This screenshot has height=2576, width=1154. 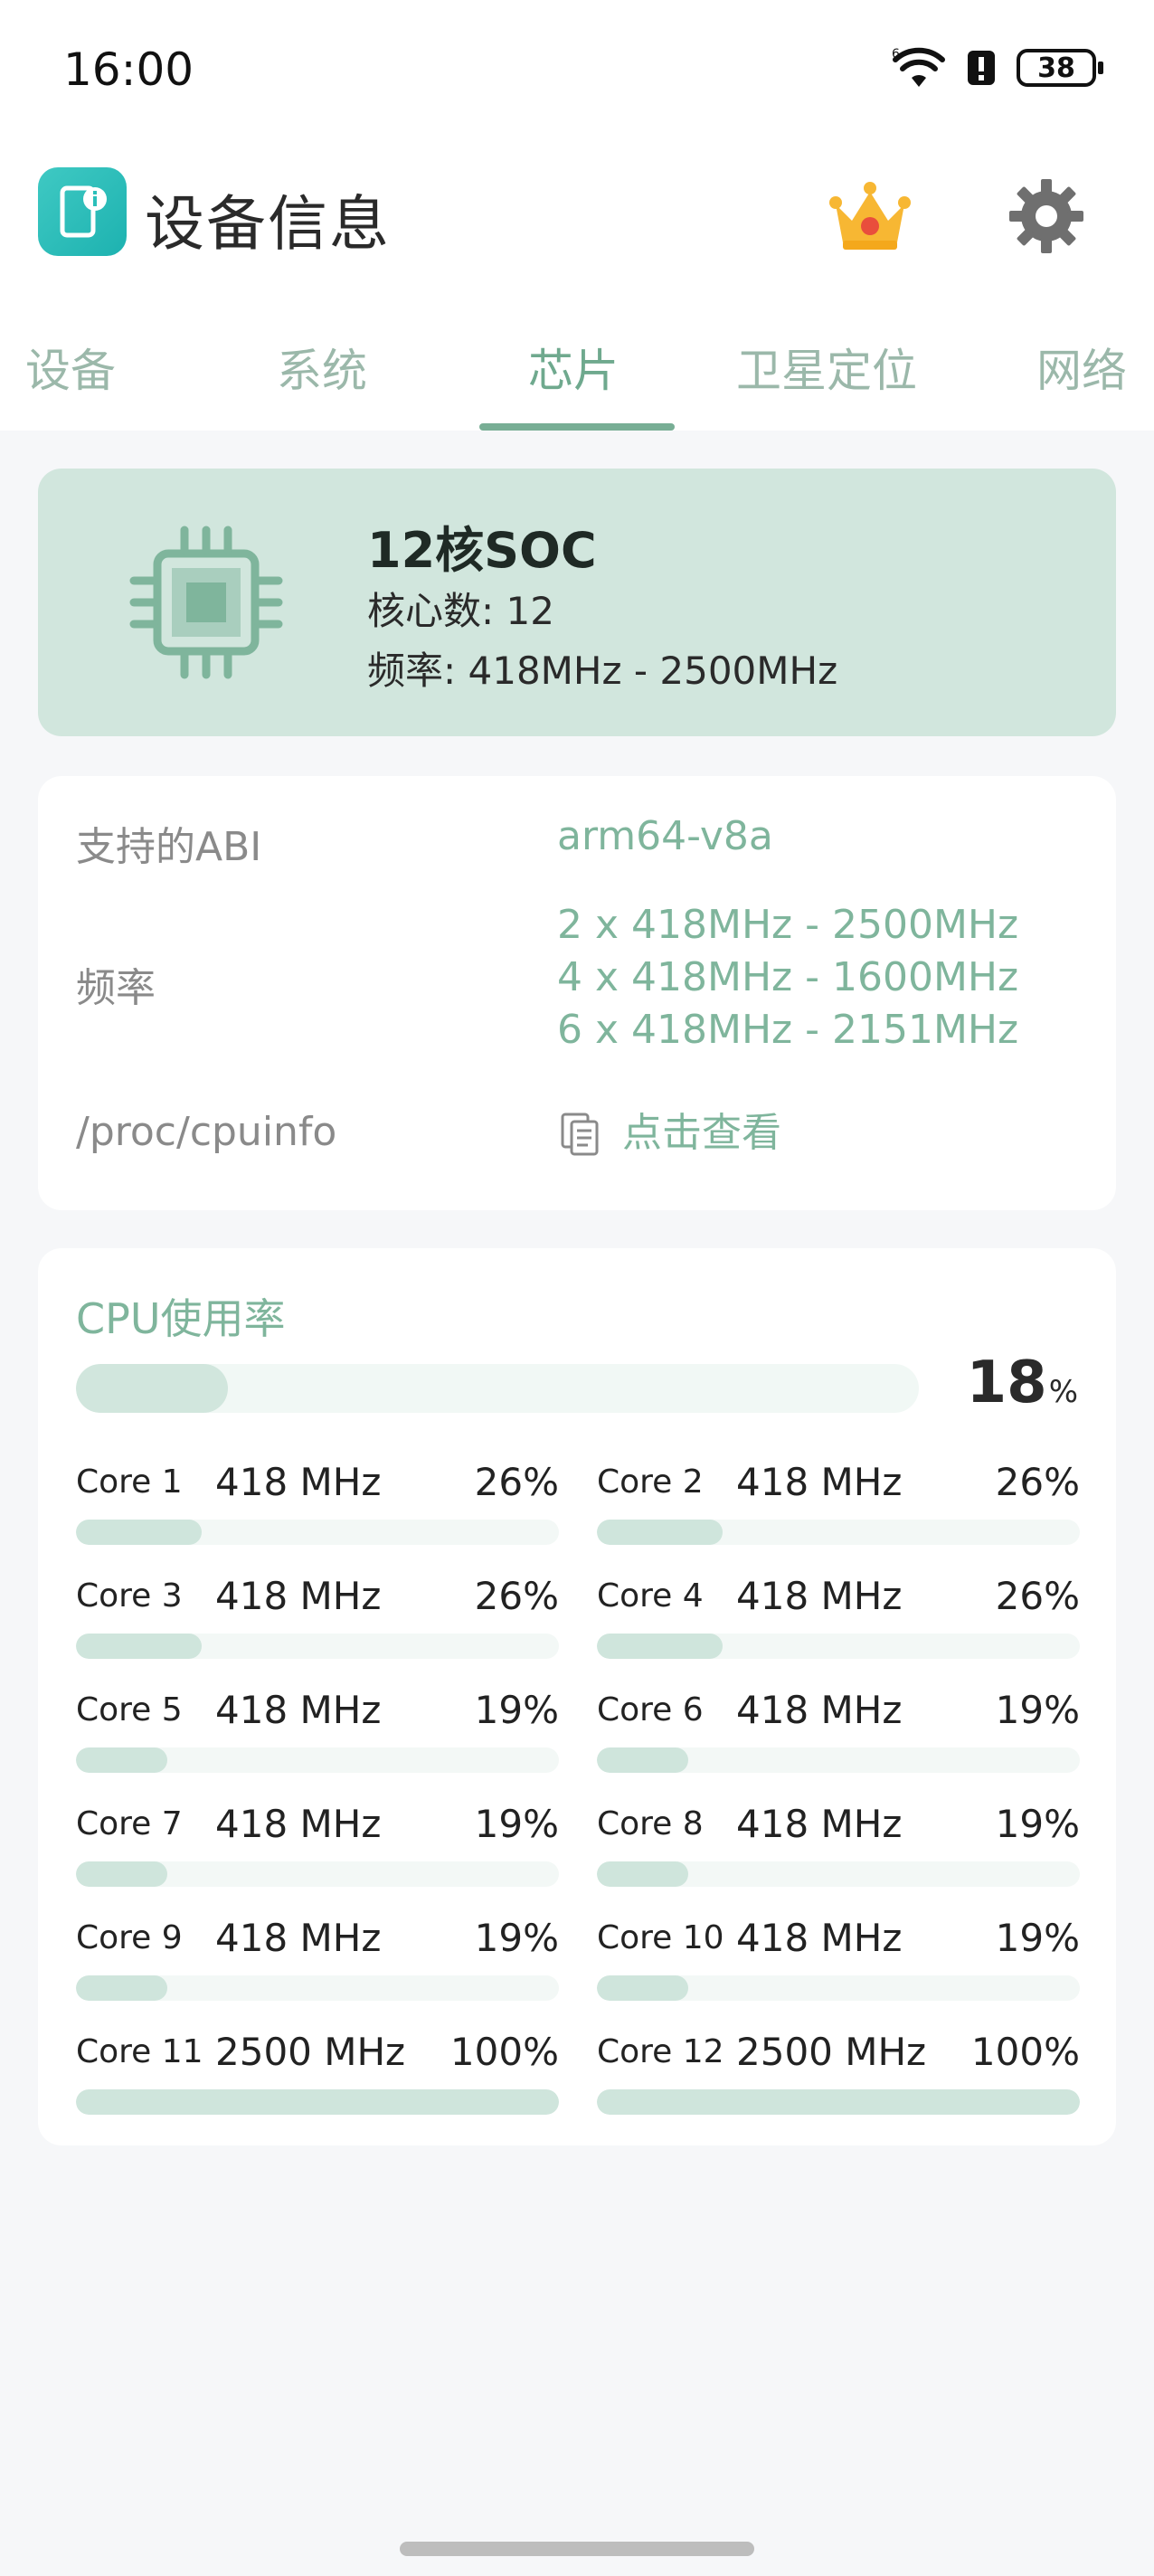 I want to click on core-item: Core 12 2500 MHz 100%, so click(x=838, y=2077).